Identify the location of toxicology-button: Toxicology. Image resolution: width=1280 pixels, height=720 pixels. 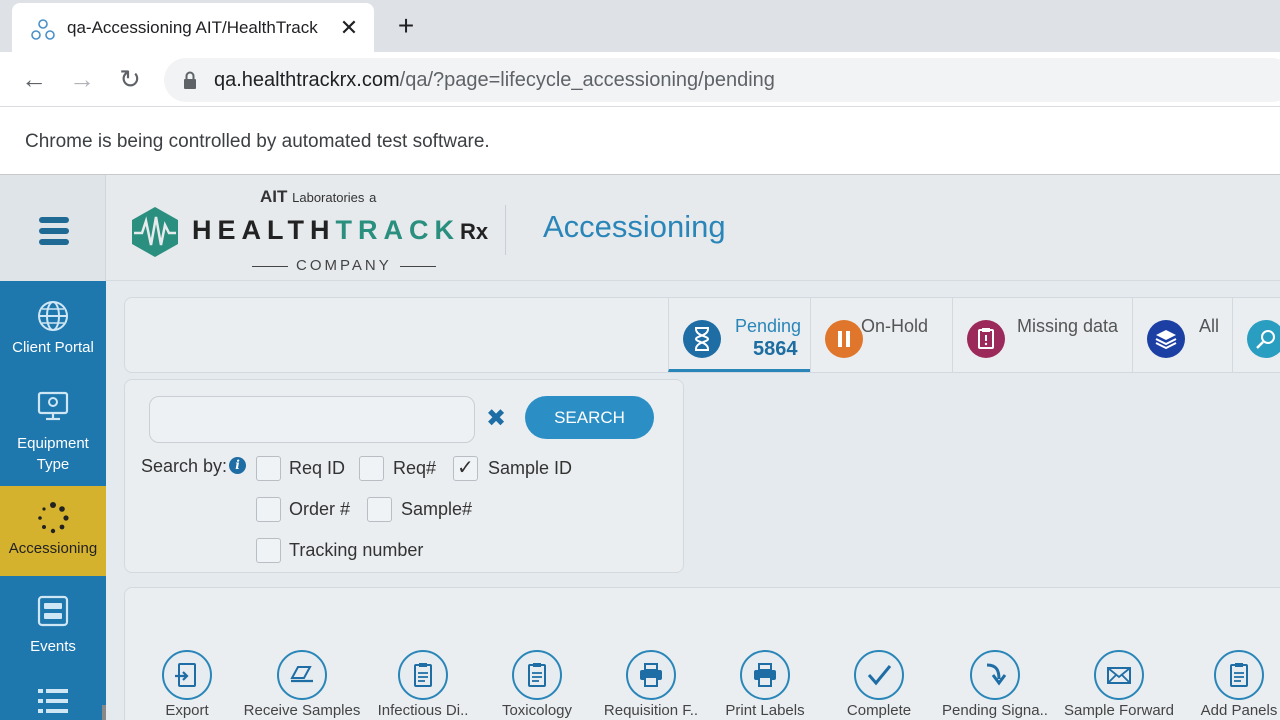
(537, 684).